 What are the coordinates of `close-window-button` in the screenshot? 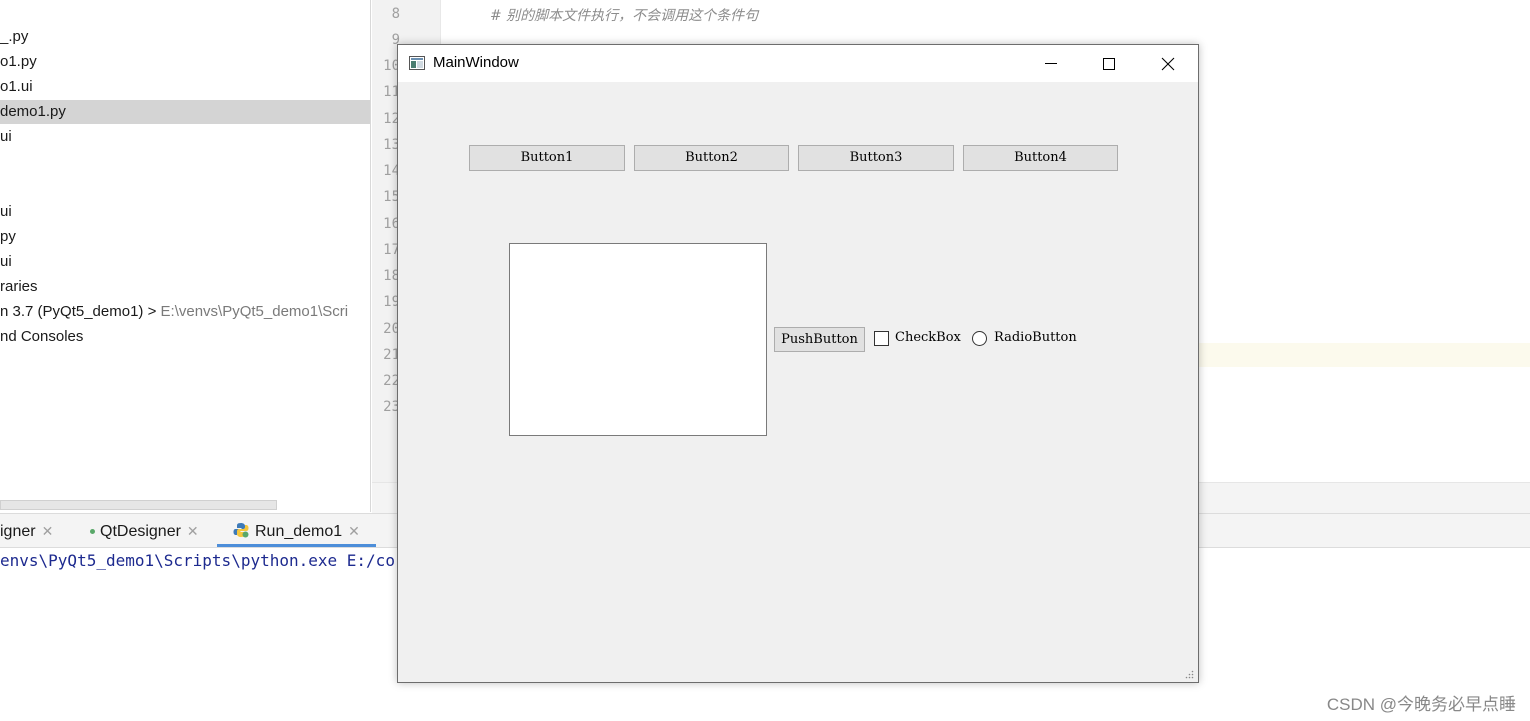 It's located at (1168, 63).